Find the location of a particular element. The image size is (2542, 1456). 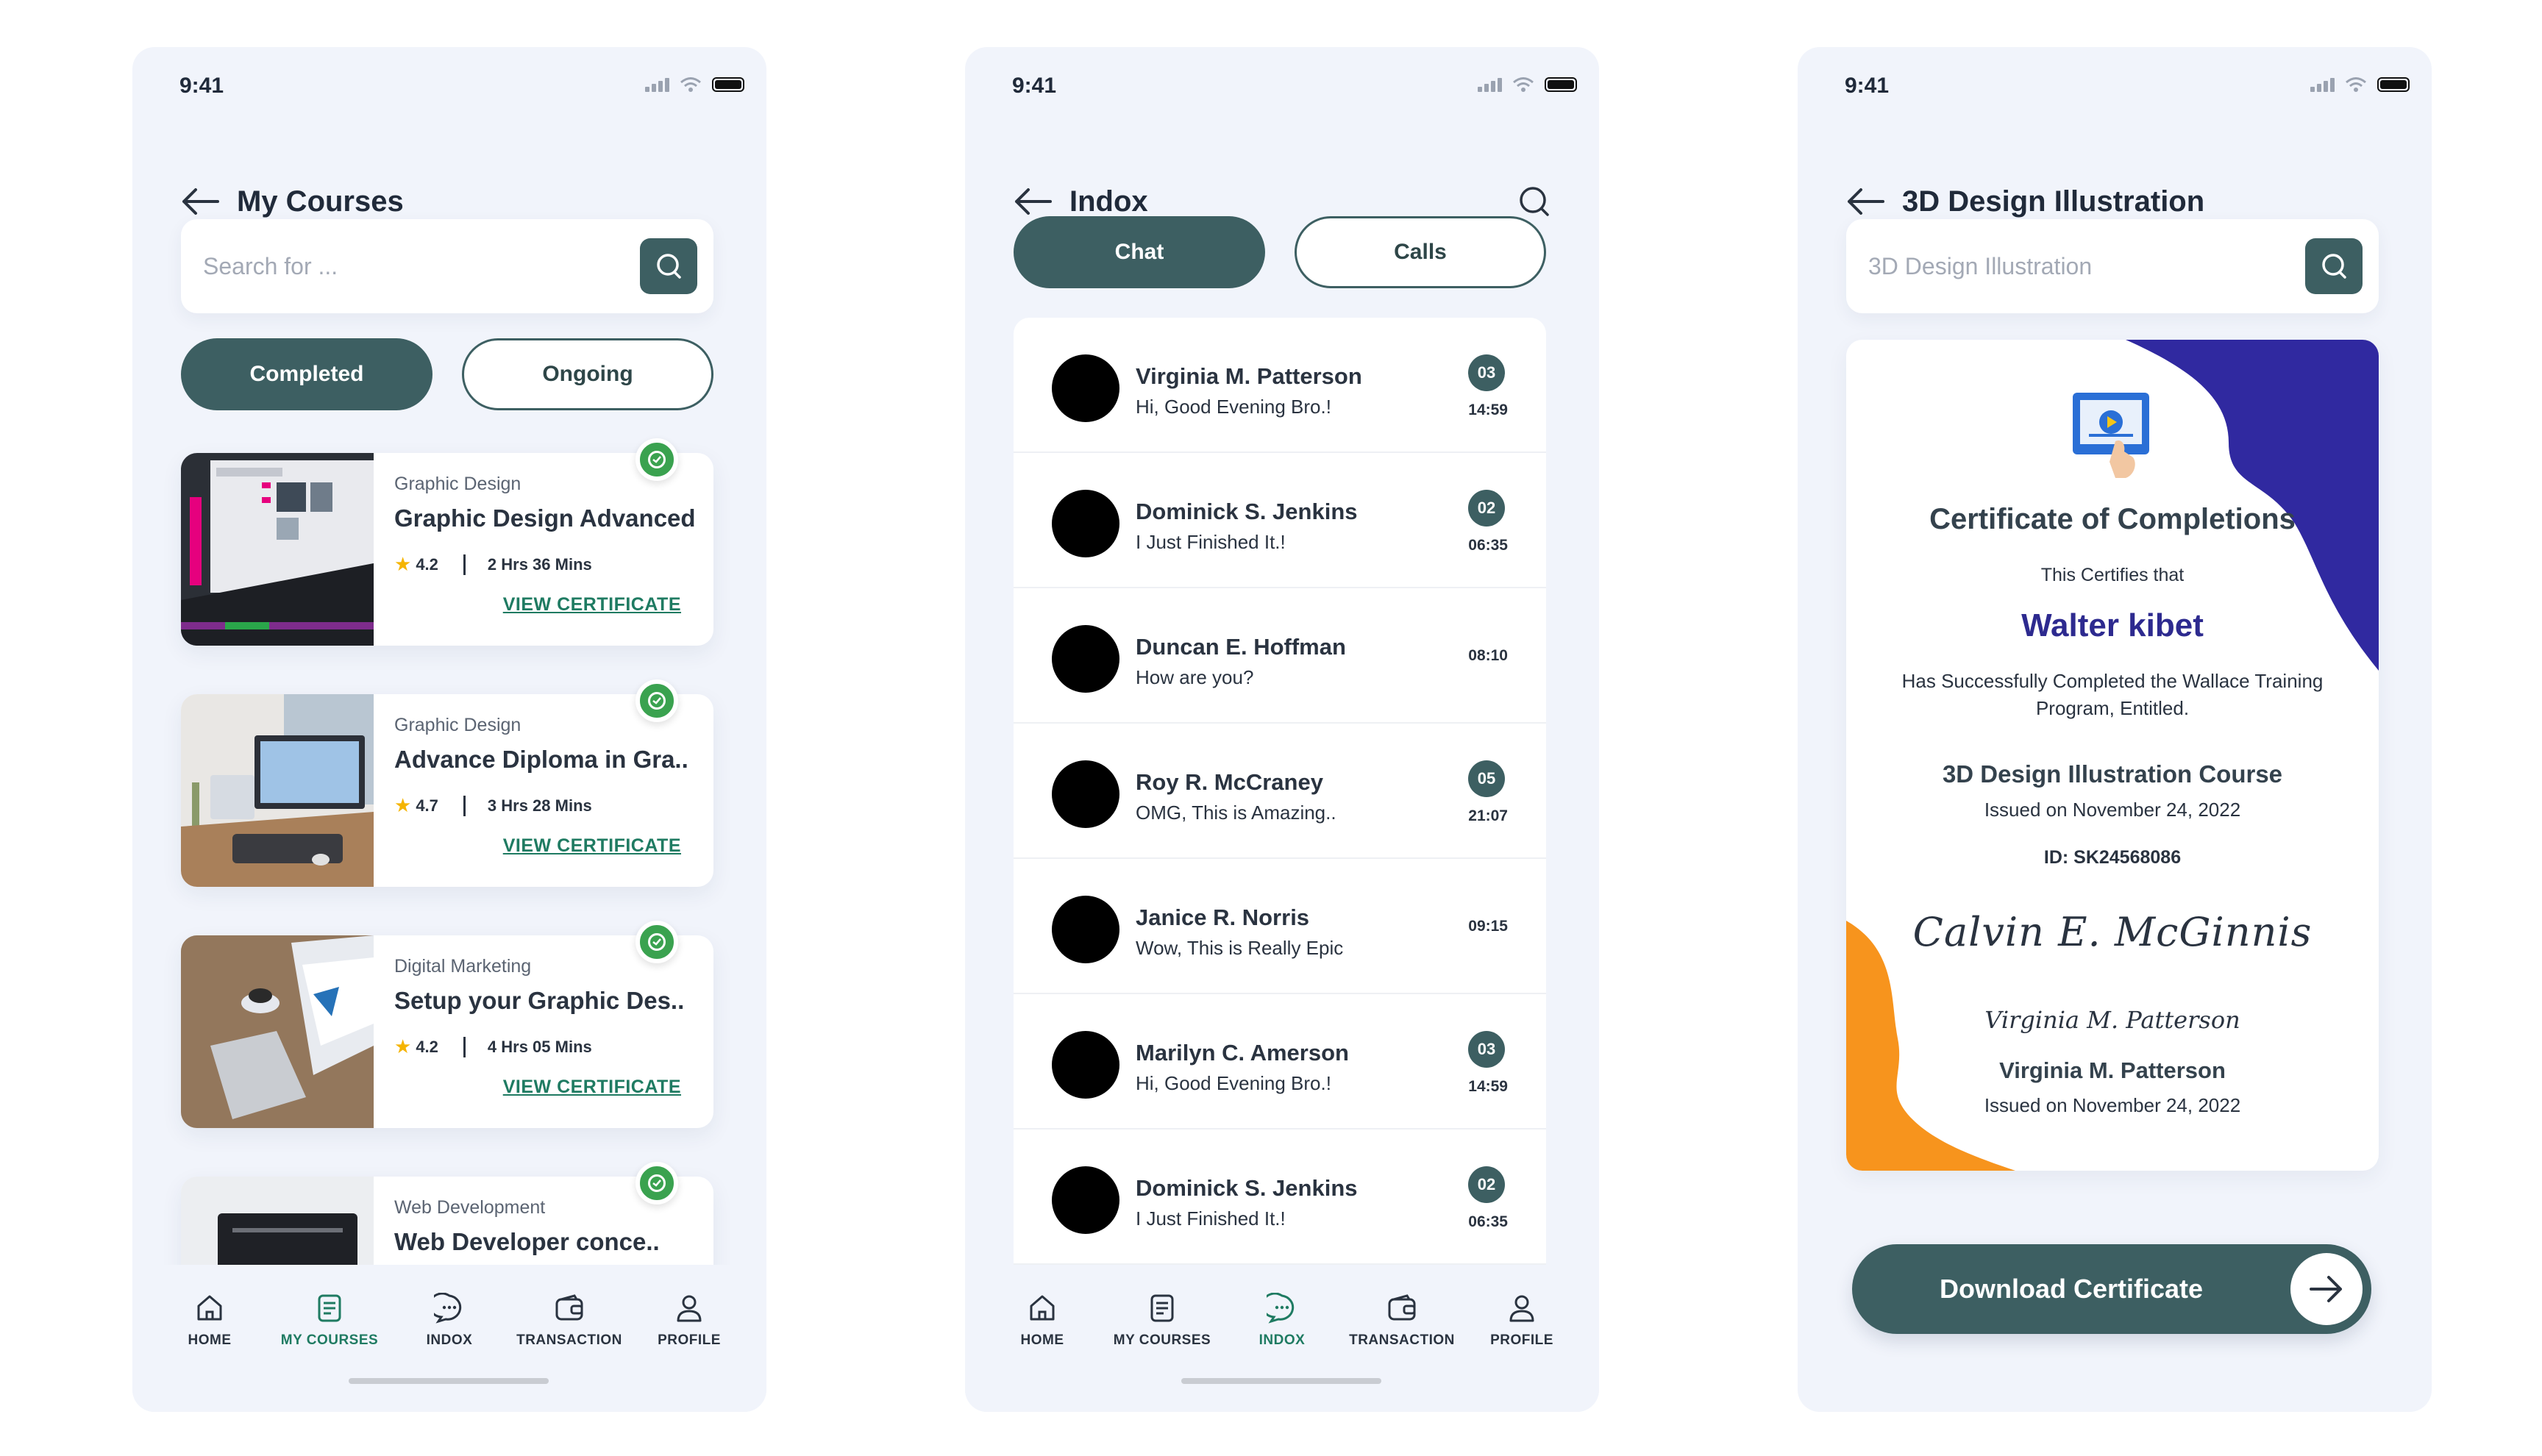

download-label: Download Certificate is located at coordinates (2071, 1289).